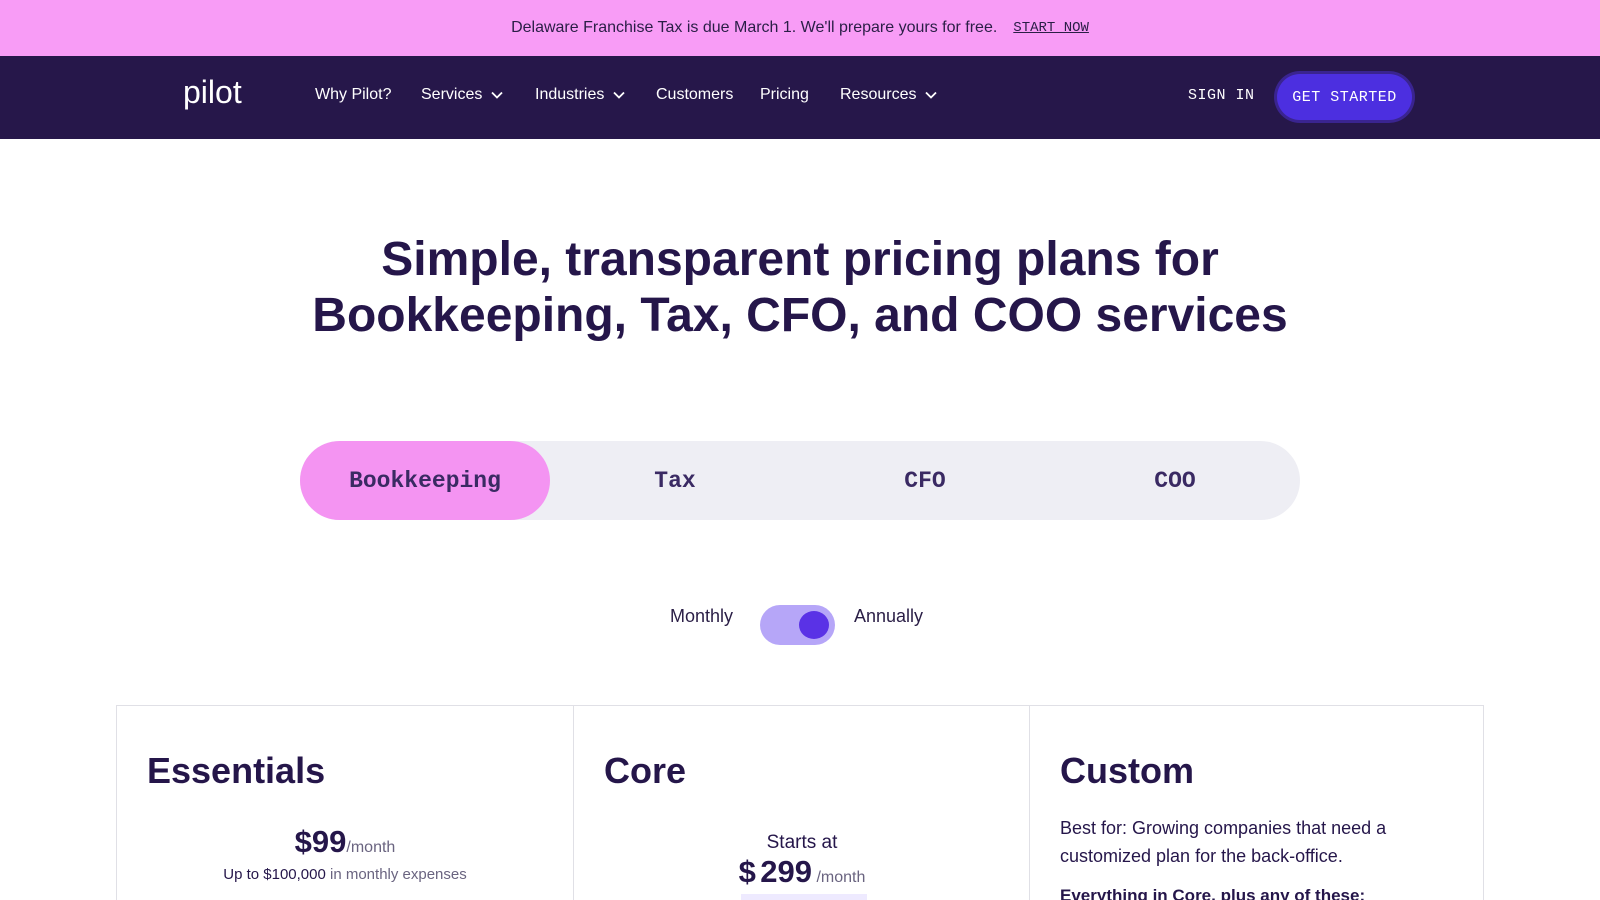  I want to click on nav-label: Customers, so click(695, 94).